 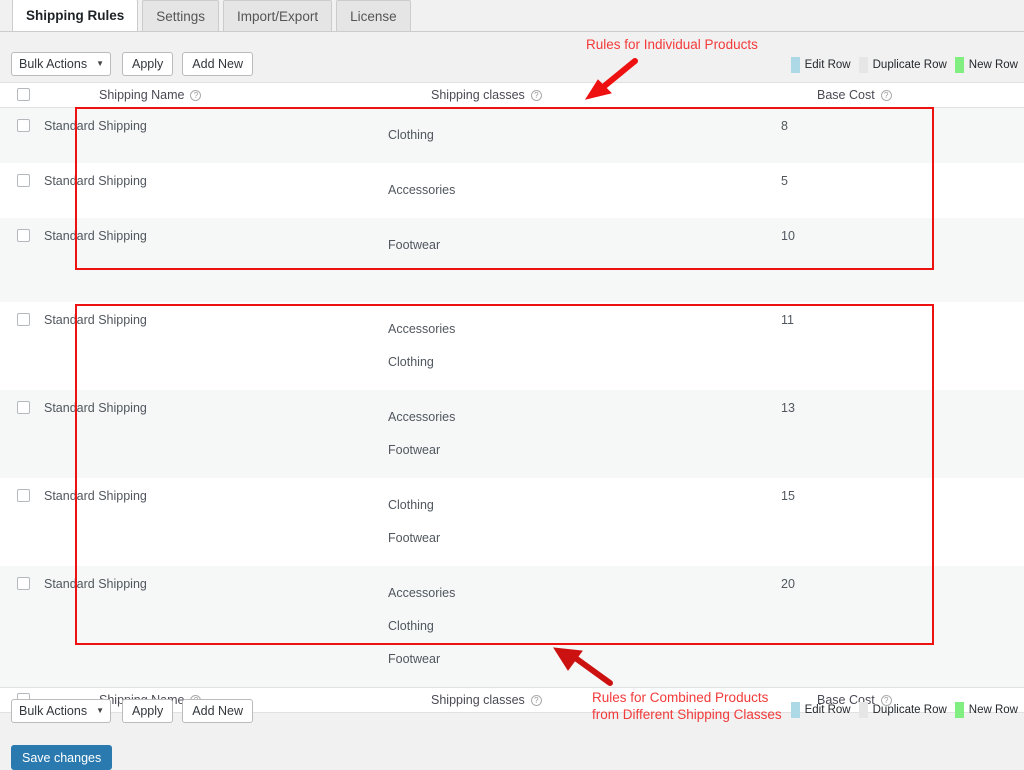 What do you see at coordinates (148, 64) in the screenshot?
I see `apply-button-top: Apply` at bounding box center [148, 64].